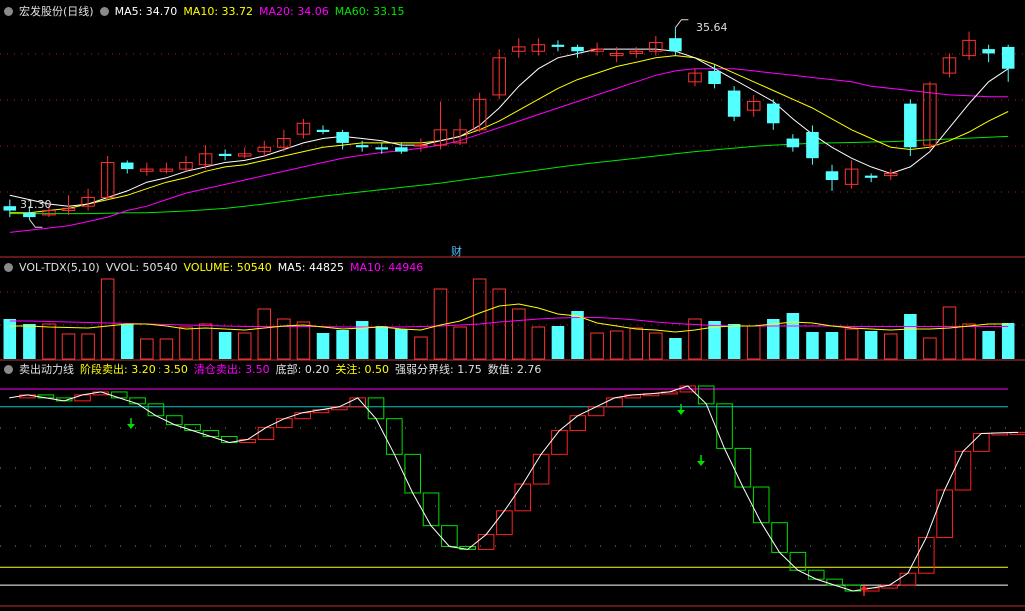  I want to click on volume-panel-menu-button, so click(8, 267).